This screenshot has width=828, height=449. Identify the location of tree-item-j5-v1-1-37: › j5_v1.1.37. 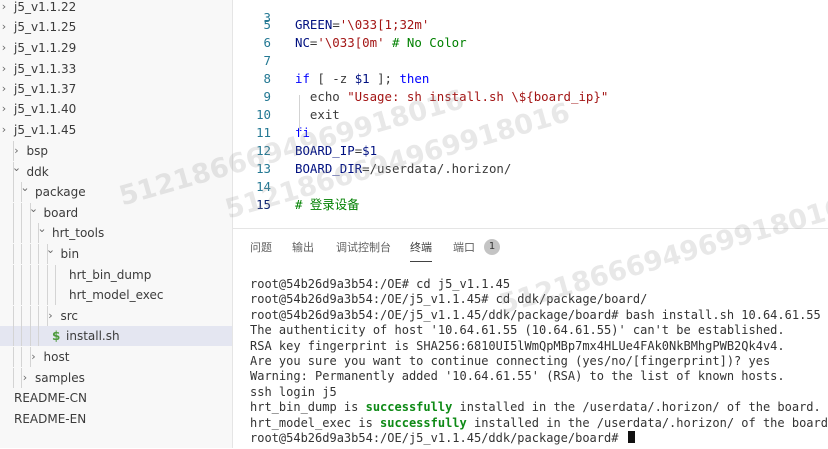
(116, 89).